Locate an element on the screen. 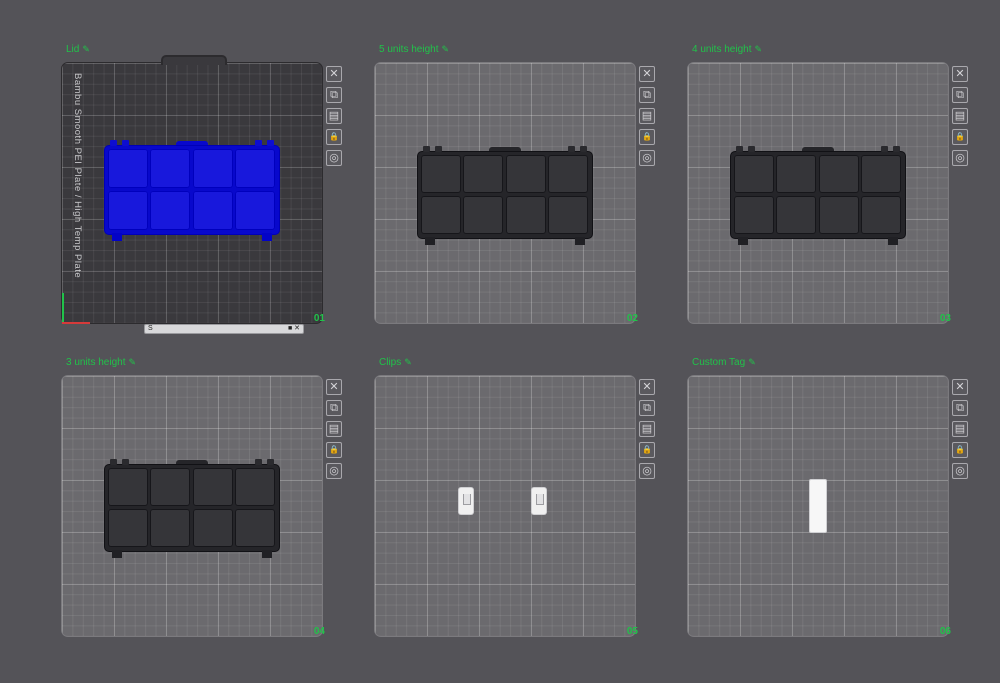 The image size is (1000, 683). plate-cell-05: Clips ✎ 05 ✕ ⧉ ▤ 🔒 ◎ is located at coordinates (519, 500).